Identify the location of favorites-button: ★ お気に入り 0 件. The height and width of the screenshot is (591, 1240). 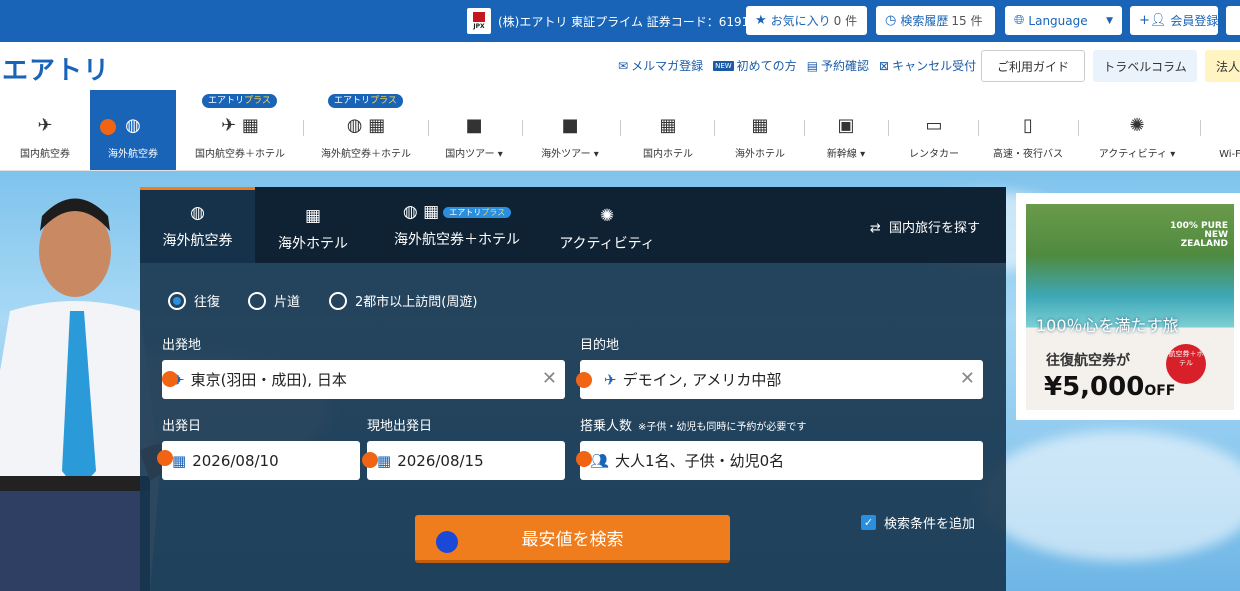
(806, 20).